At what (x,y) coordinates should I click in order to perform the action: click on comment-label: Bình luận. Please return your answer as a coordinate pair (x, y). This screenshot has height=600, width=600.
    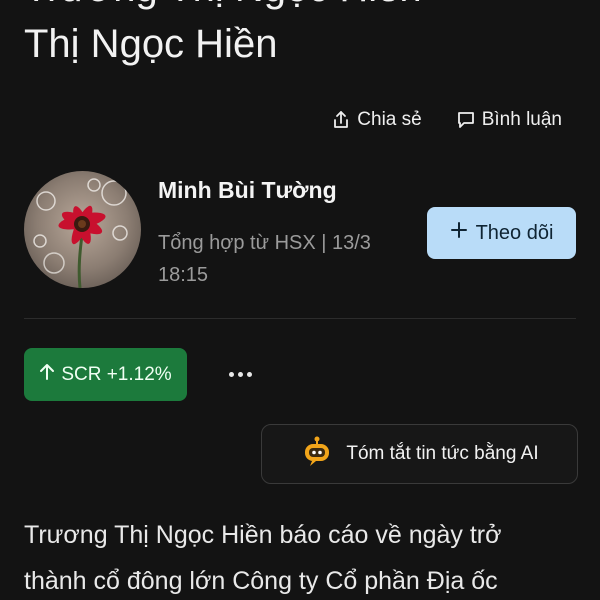
    Looking at the image, I should click on (521, 119).